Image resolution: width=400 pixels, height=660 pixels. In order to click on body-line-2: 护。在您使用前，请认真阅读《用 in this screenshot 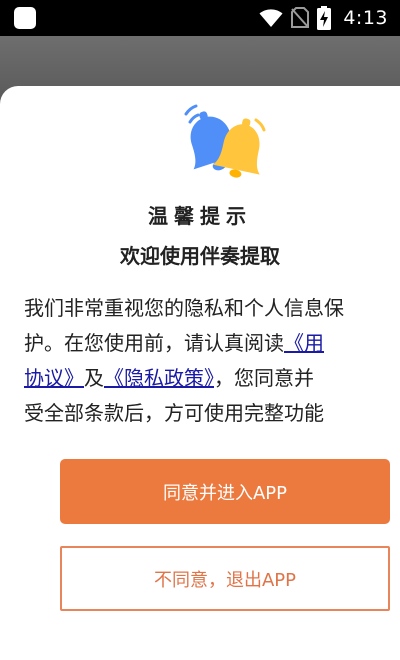, I will do `click(212, 343)`.